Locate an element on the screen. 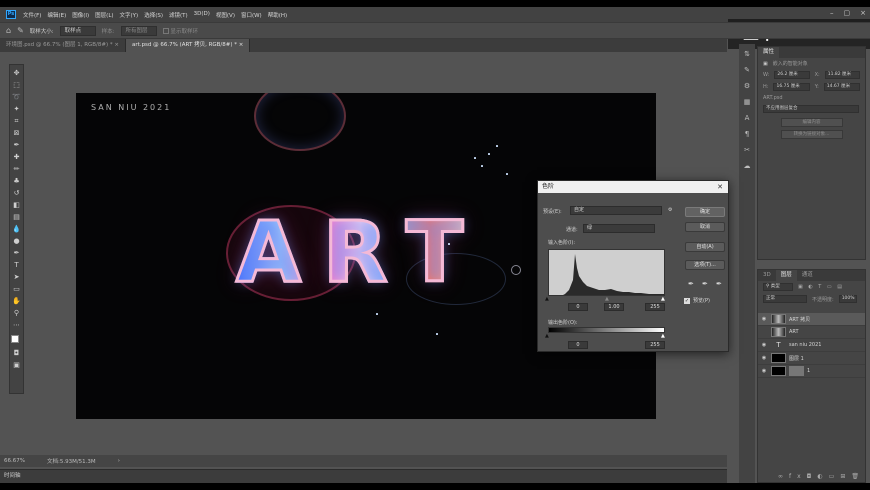  preset-gear-icon: ⚙ is located at coordinates (670, 210).